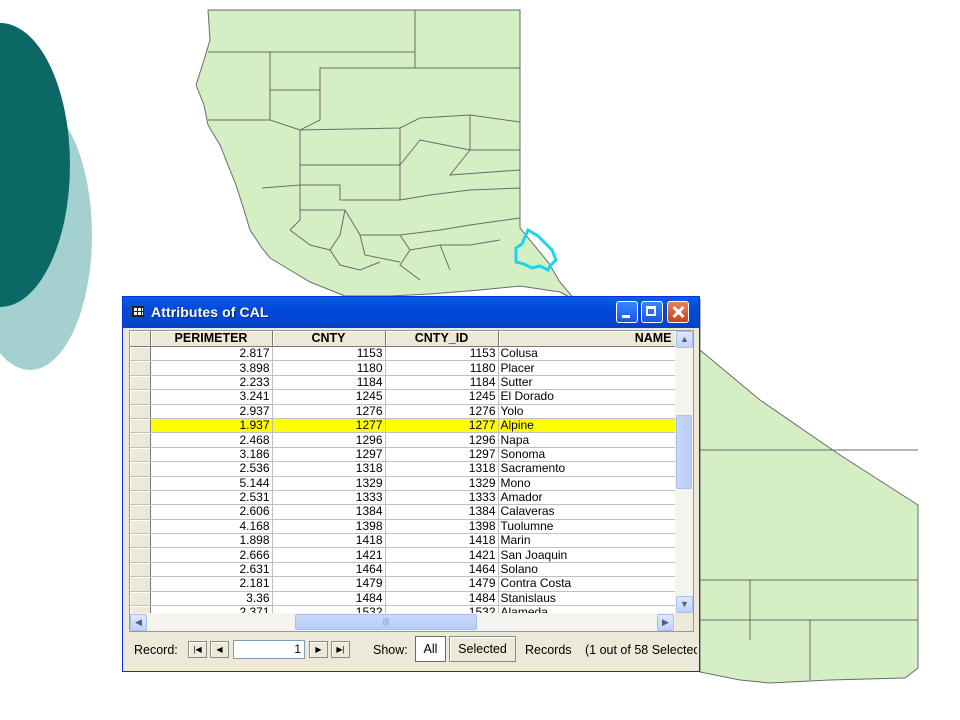 The image size is (960, 720). What do you see at coordinates (482, 649) in the screenshot?
I see `show-selected-button: Selected` at bounding box center [482, 649].